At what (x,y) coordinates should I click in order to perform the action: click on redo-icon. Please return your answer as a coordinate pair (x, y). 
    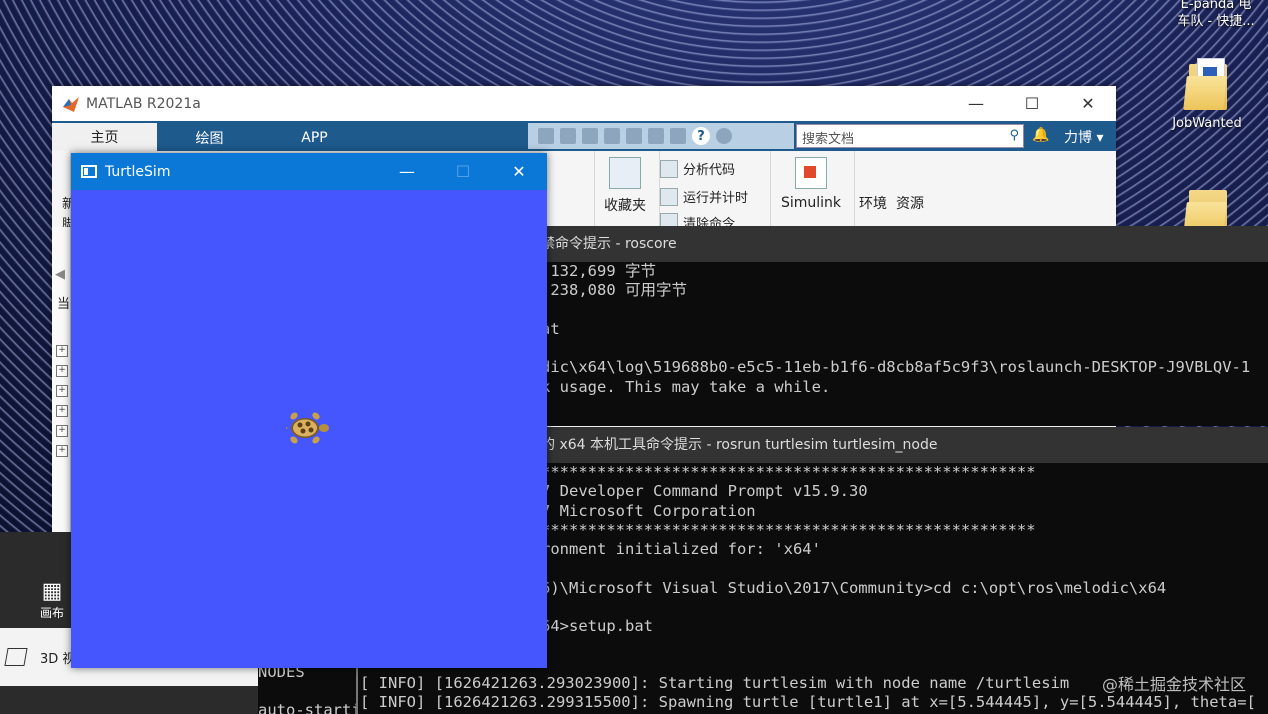
    Looking at the image, I should click on (656, 136).